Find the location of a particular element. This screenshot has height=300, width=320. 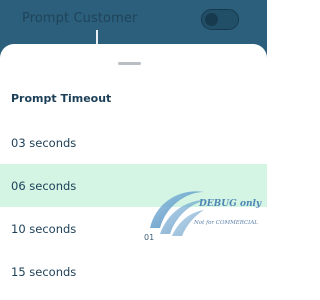

option-label: 15 seconds is located at coordinates (44, 271).